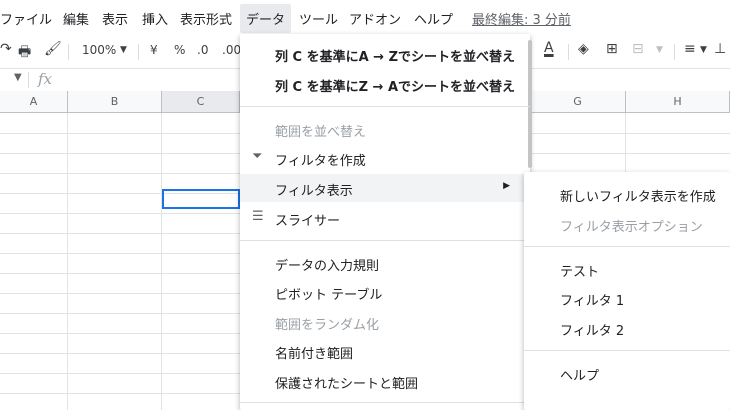 This screenshot has width=730, height=410. What do you see at coordinates (395, 87) in the screenshot?
I see `menu-item-label: 列 C を基準にZ → Aでシートを並べ替え` at bounding box center [395, 87].